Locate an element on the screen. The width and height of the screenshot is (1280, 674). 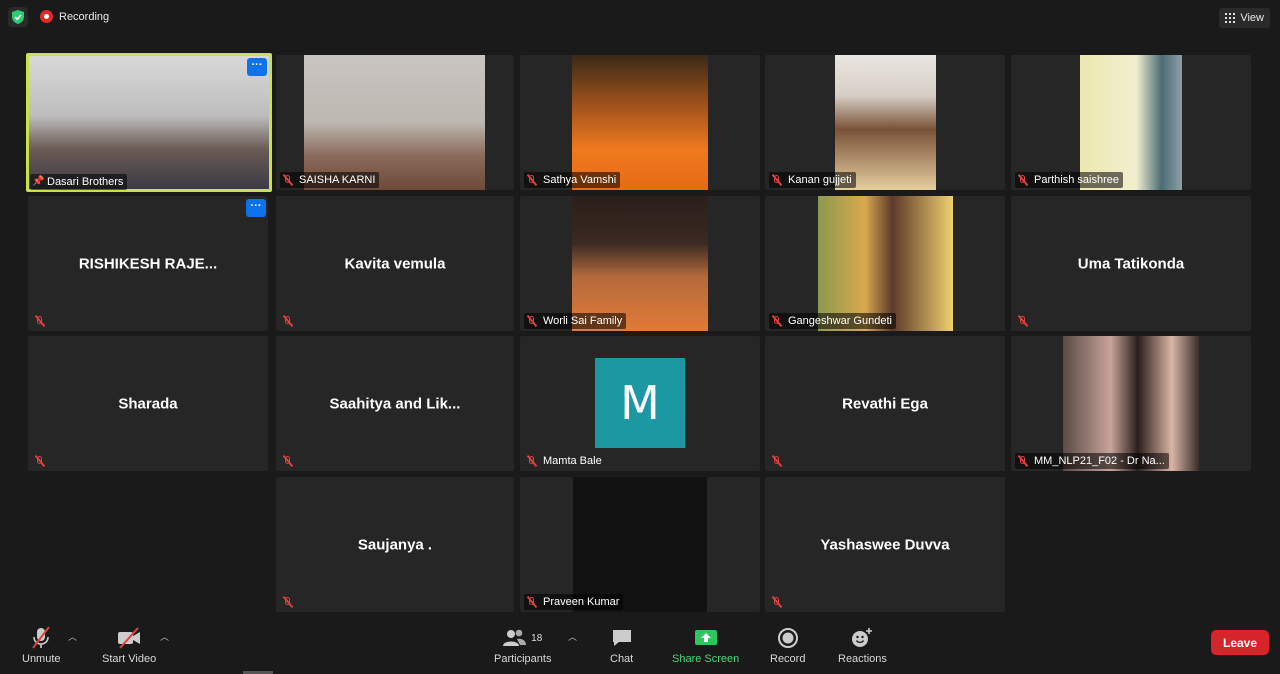
record-button: Record is located at coordinates (787, 645).